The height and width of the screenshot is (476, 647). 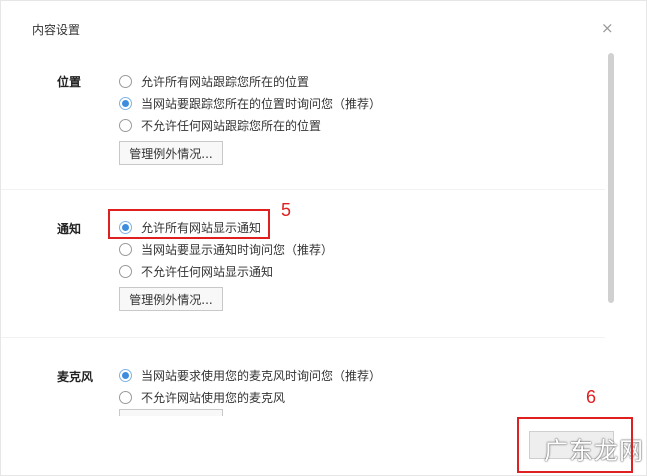 What do you see at coordinates (286, 210) in the screenshot?
I see `annotation-number-5: 5` at bounding box center [286, 210].